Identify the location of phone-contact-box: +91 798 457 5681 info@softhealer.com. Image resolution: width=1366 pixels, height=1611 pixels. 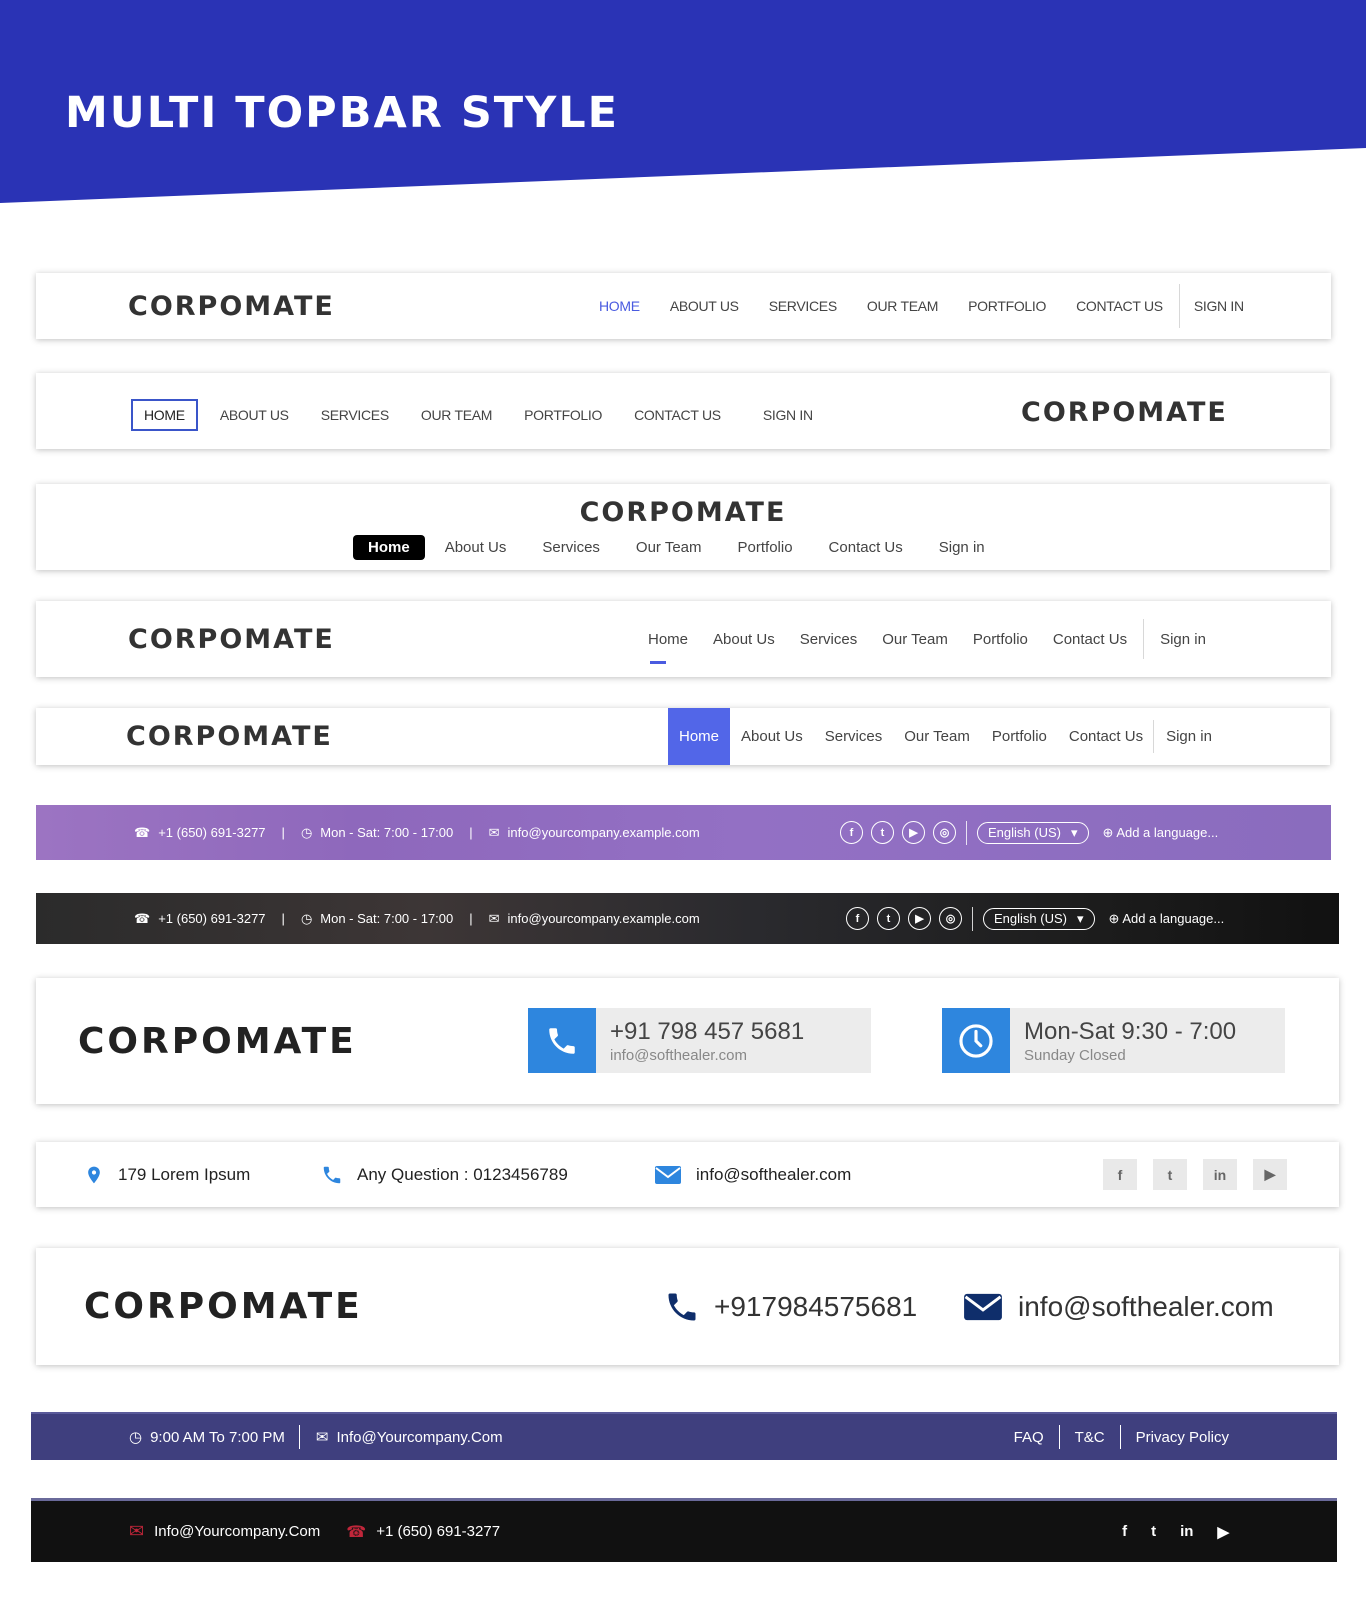
(699, 1040).